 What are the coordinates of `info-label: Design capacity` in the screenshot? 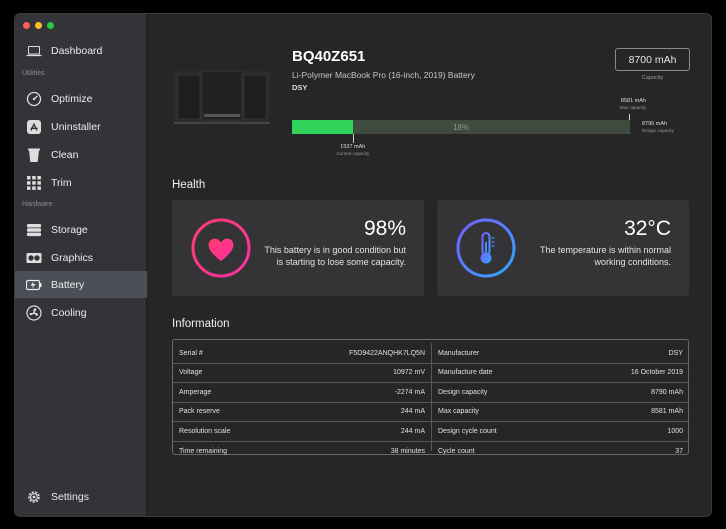 It's located at (463, 392).